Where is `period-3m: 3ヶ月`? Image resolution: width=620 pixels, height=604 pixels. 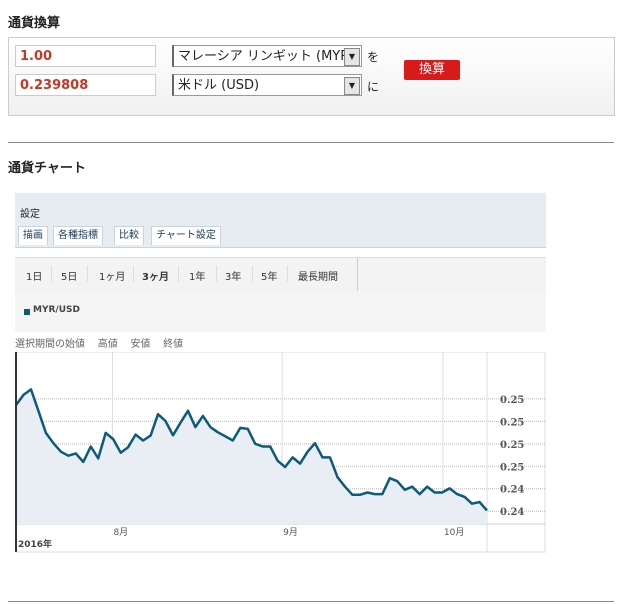
period-3m: 3ヶ月 is located at coordinates (155, 275).